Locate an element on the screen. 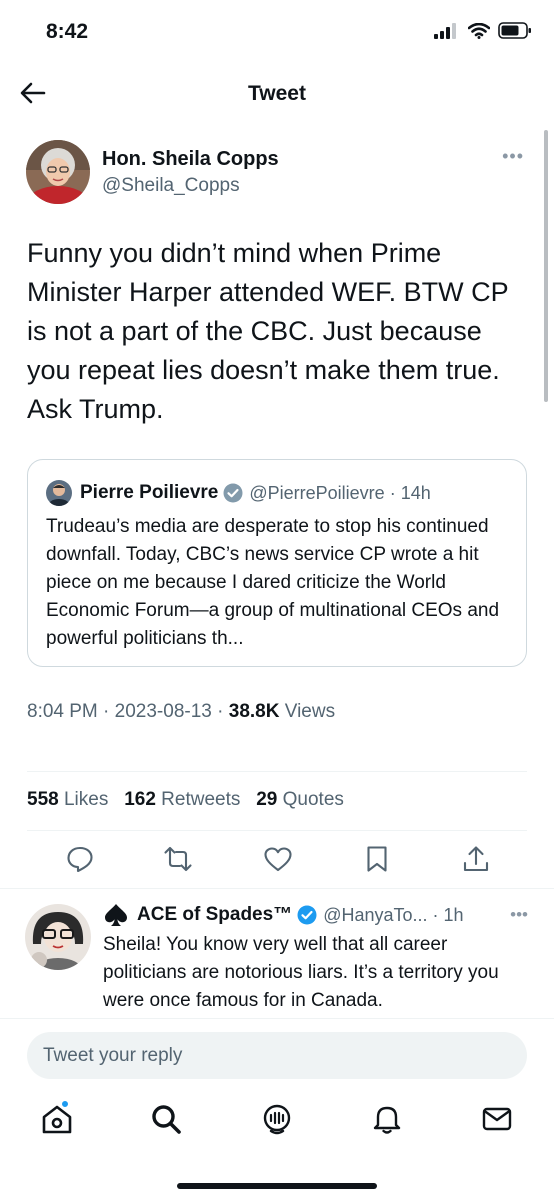 The width and height of the screenshot is (554, 1200). bookmark-icon is located at coordinates (377, 859).